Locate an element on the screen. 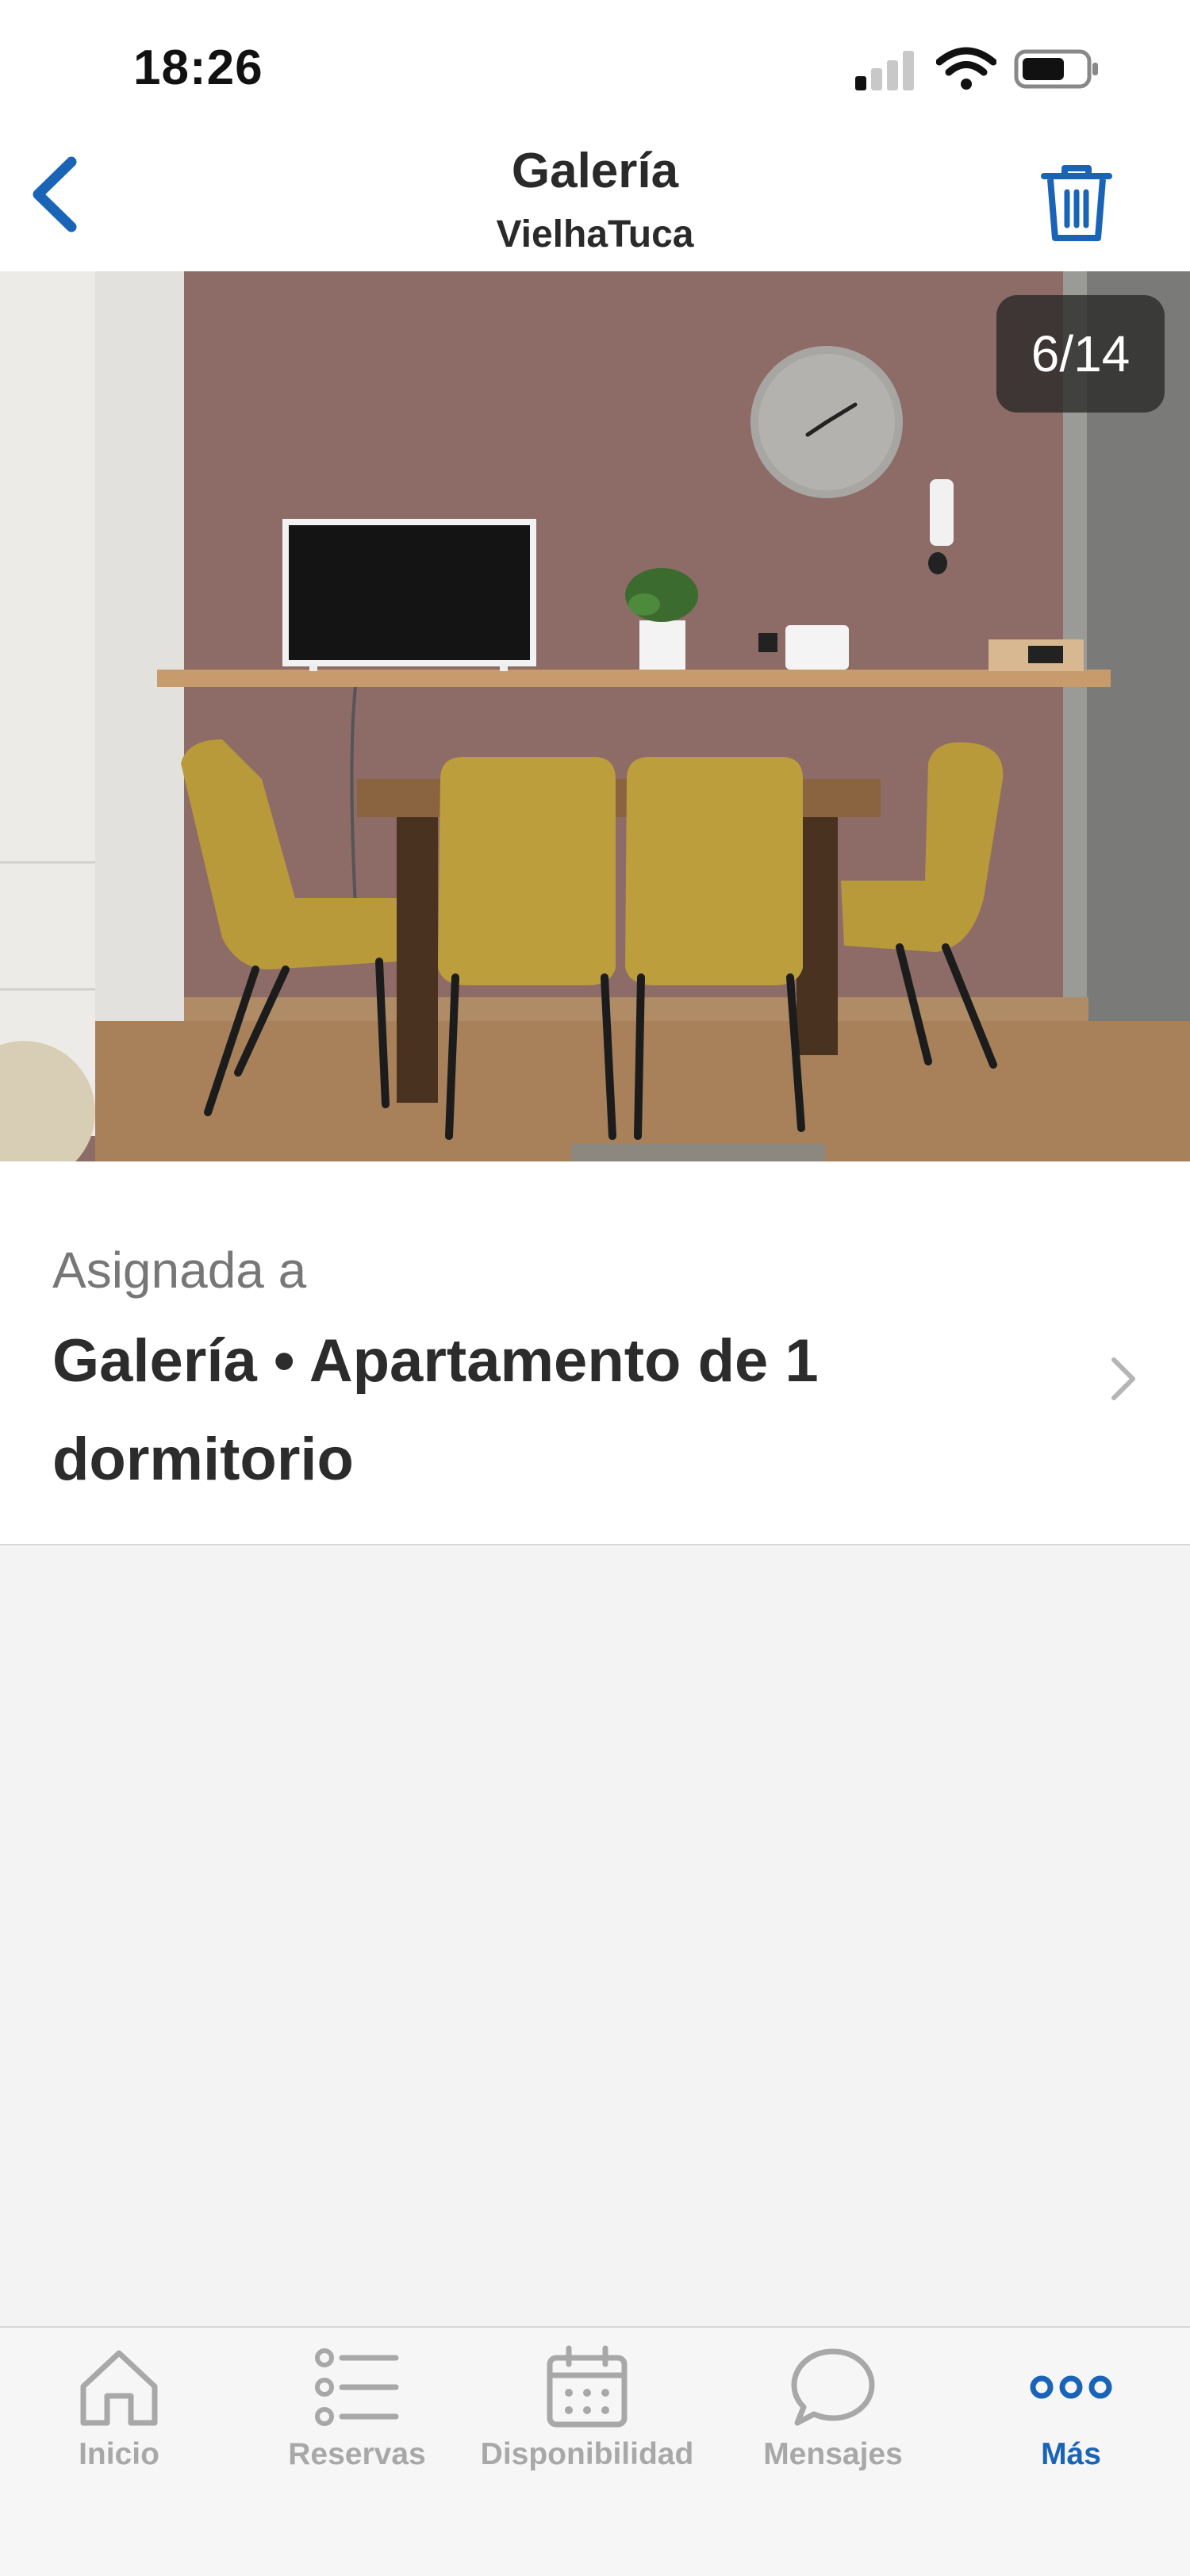 The height and width of the screenshot is (2576, 1190). assignment-value: Galería • Apartamento de 1 dormitorio is located at coordinates (435, 1410).